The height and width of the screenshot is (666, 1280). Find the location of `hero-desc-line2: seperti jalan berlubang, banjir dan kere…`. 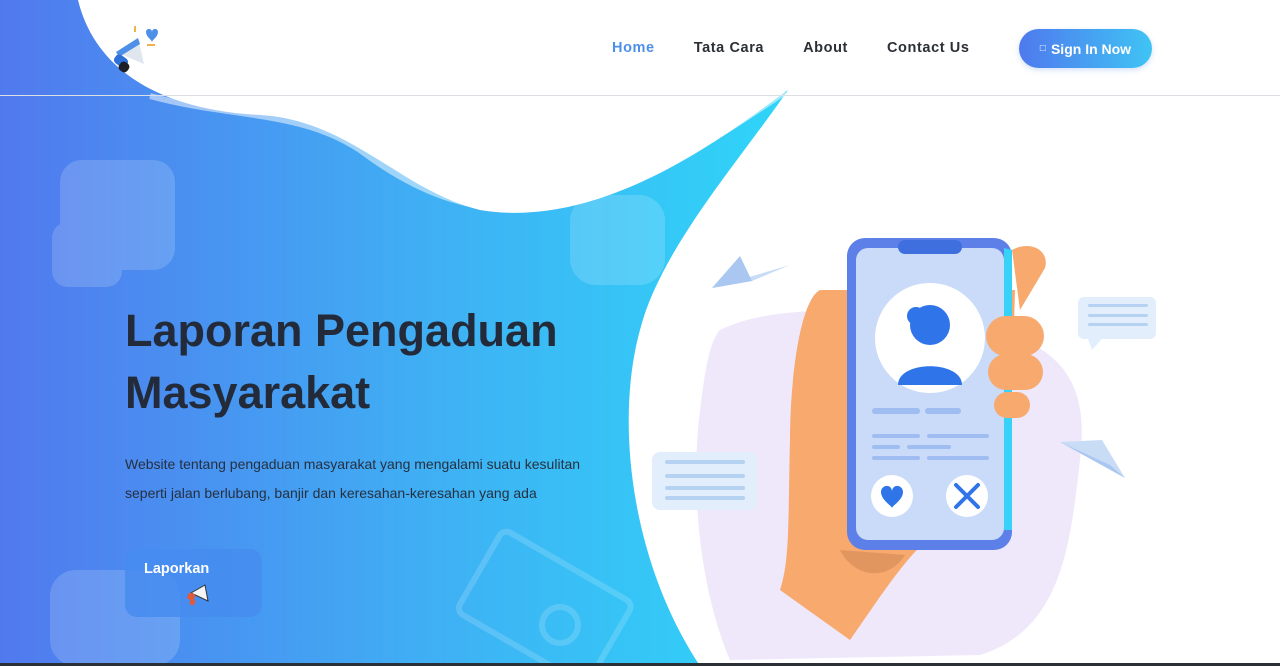

hero-desc-line2: seperti jalan berlubang, banjir dan kere… is located at coordinates (331, 492).